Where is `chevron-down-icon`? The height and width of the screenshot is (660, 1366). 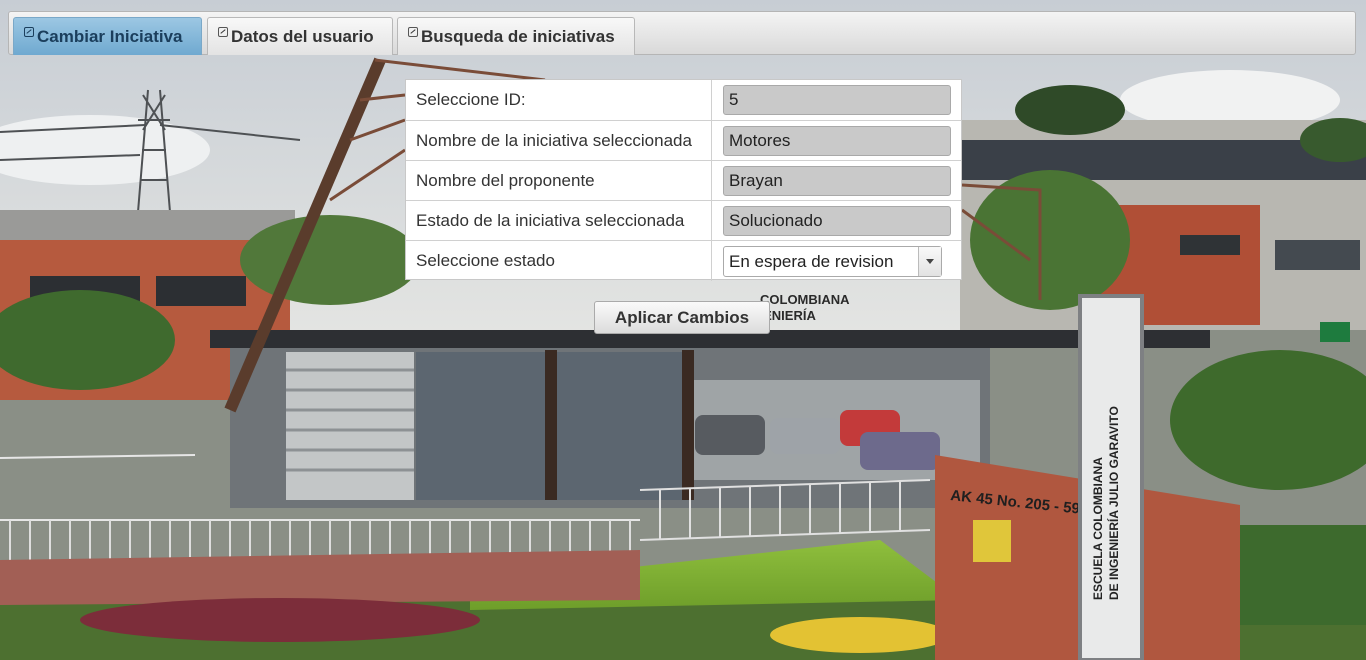
chevron-down-icon is located at coordinates (929, 261).